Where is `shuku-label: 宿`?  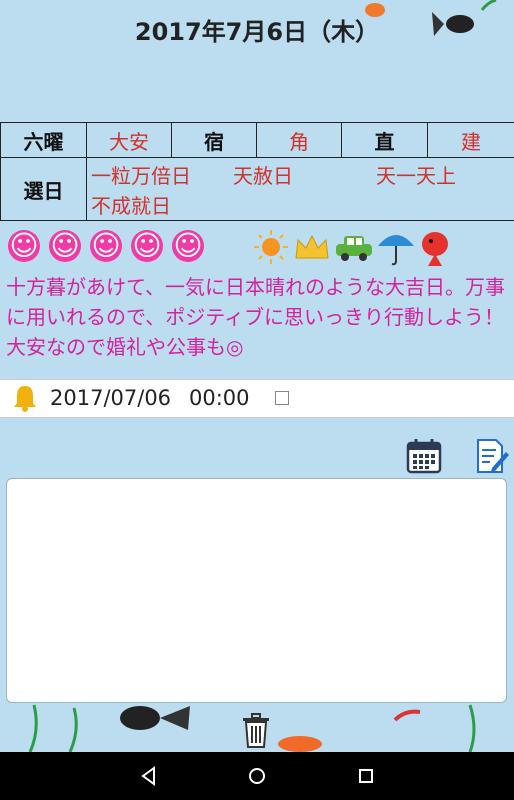 shuku-label: 宿 is located at coordinates (214, 140).